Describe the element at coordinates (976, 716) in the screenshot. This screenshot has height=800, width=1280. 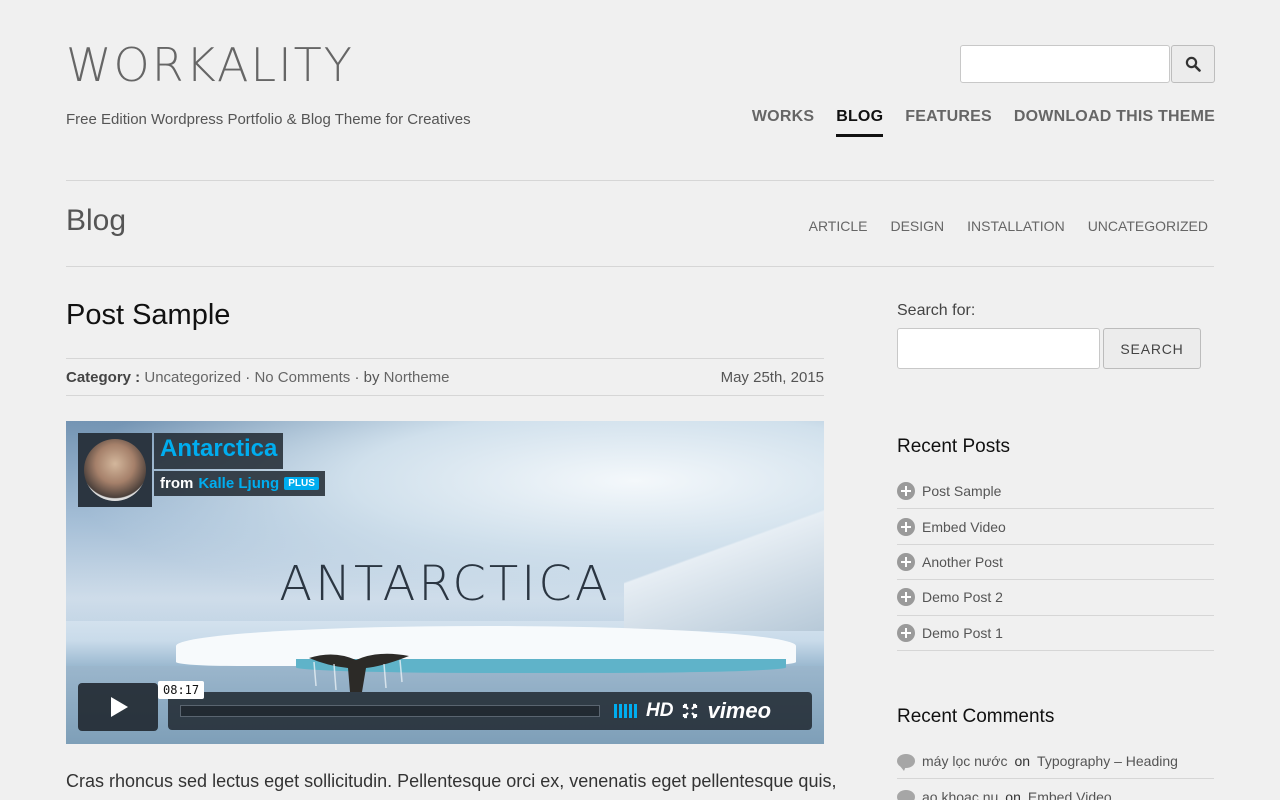
I see `recent-comments-title: Recent Comments` at that location.